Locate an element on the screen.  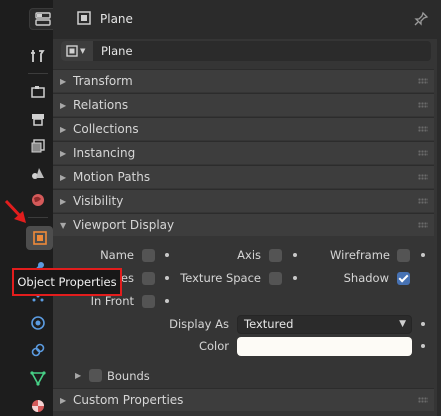
shadow-label: Shadow is located at coordinates (366, 278).